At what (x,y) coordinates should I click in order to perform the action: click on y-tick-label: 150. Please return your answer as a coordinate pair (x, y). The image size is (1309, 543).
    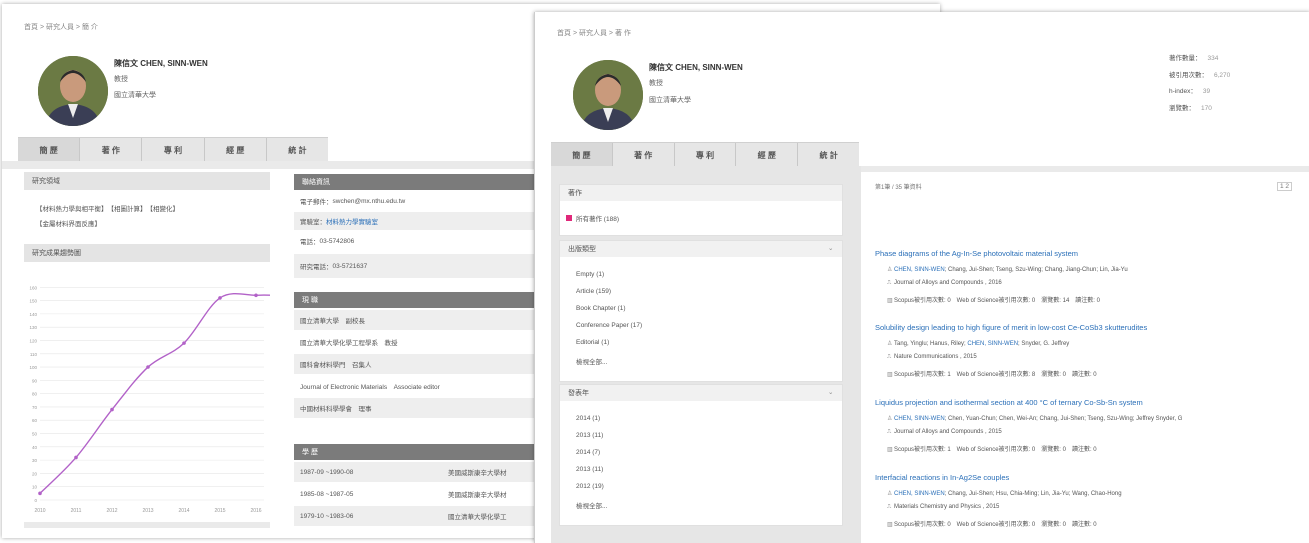
    Looking at the image, I should click on (33, 301).